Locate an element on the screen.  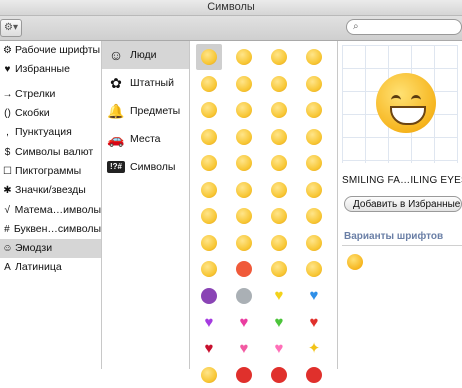
category-item: ☺ Эмодзи is located at coordinates (50, 248).